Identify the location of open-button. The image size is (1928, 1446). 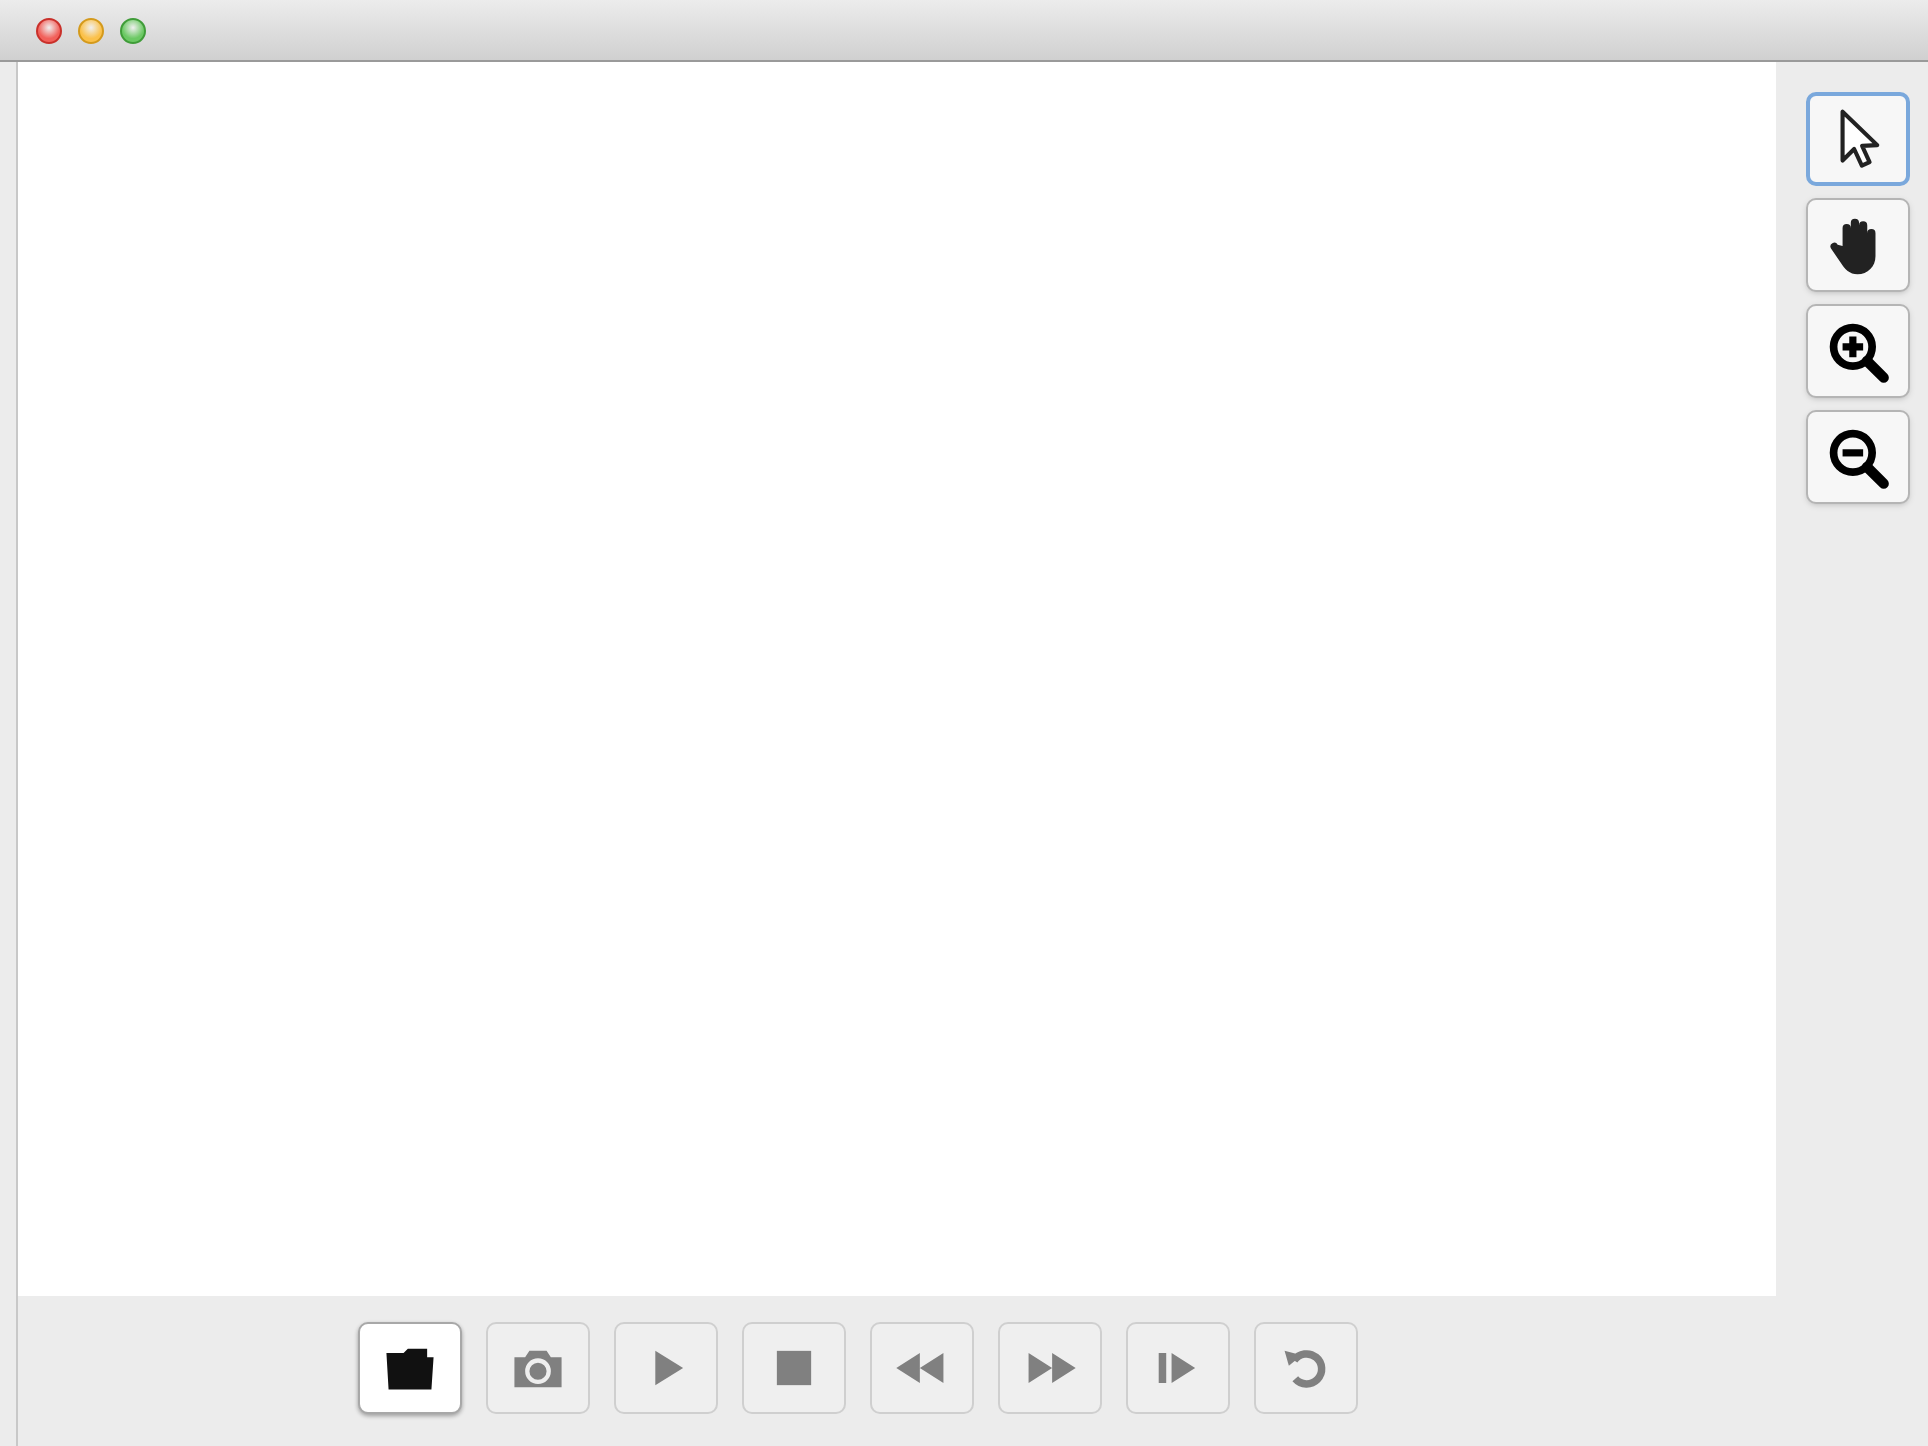
(409, 1367).